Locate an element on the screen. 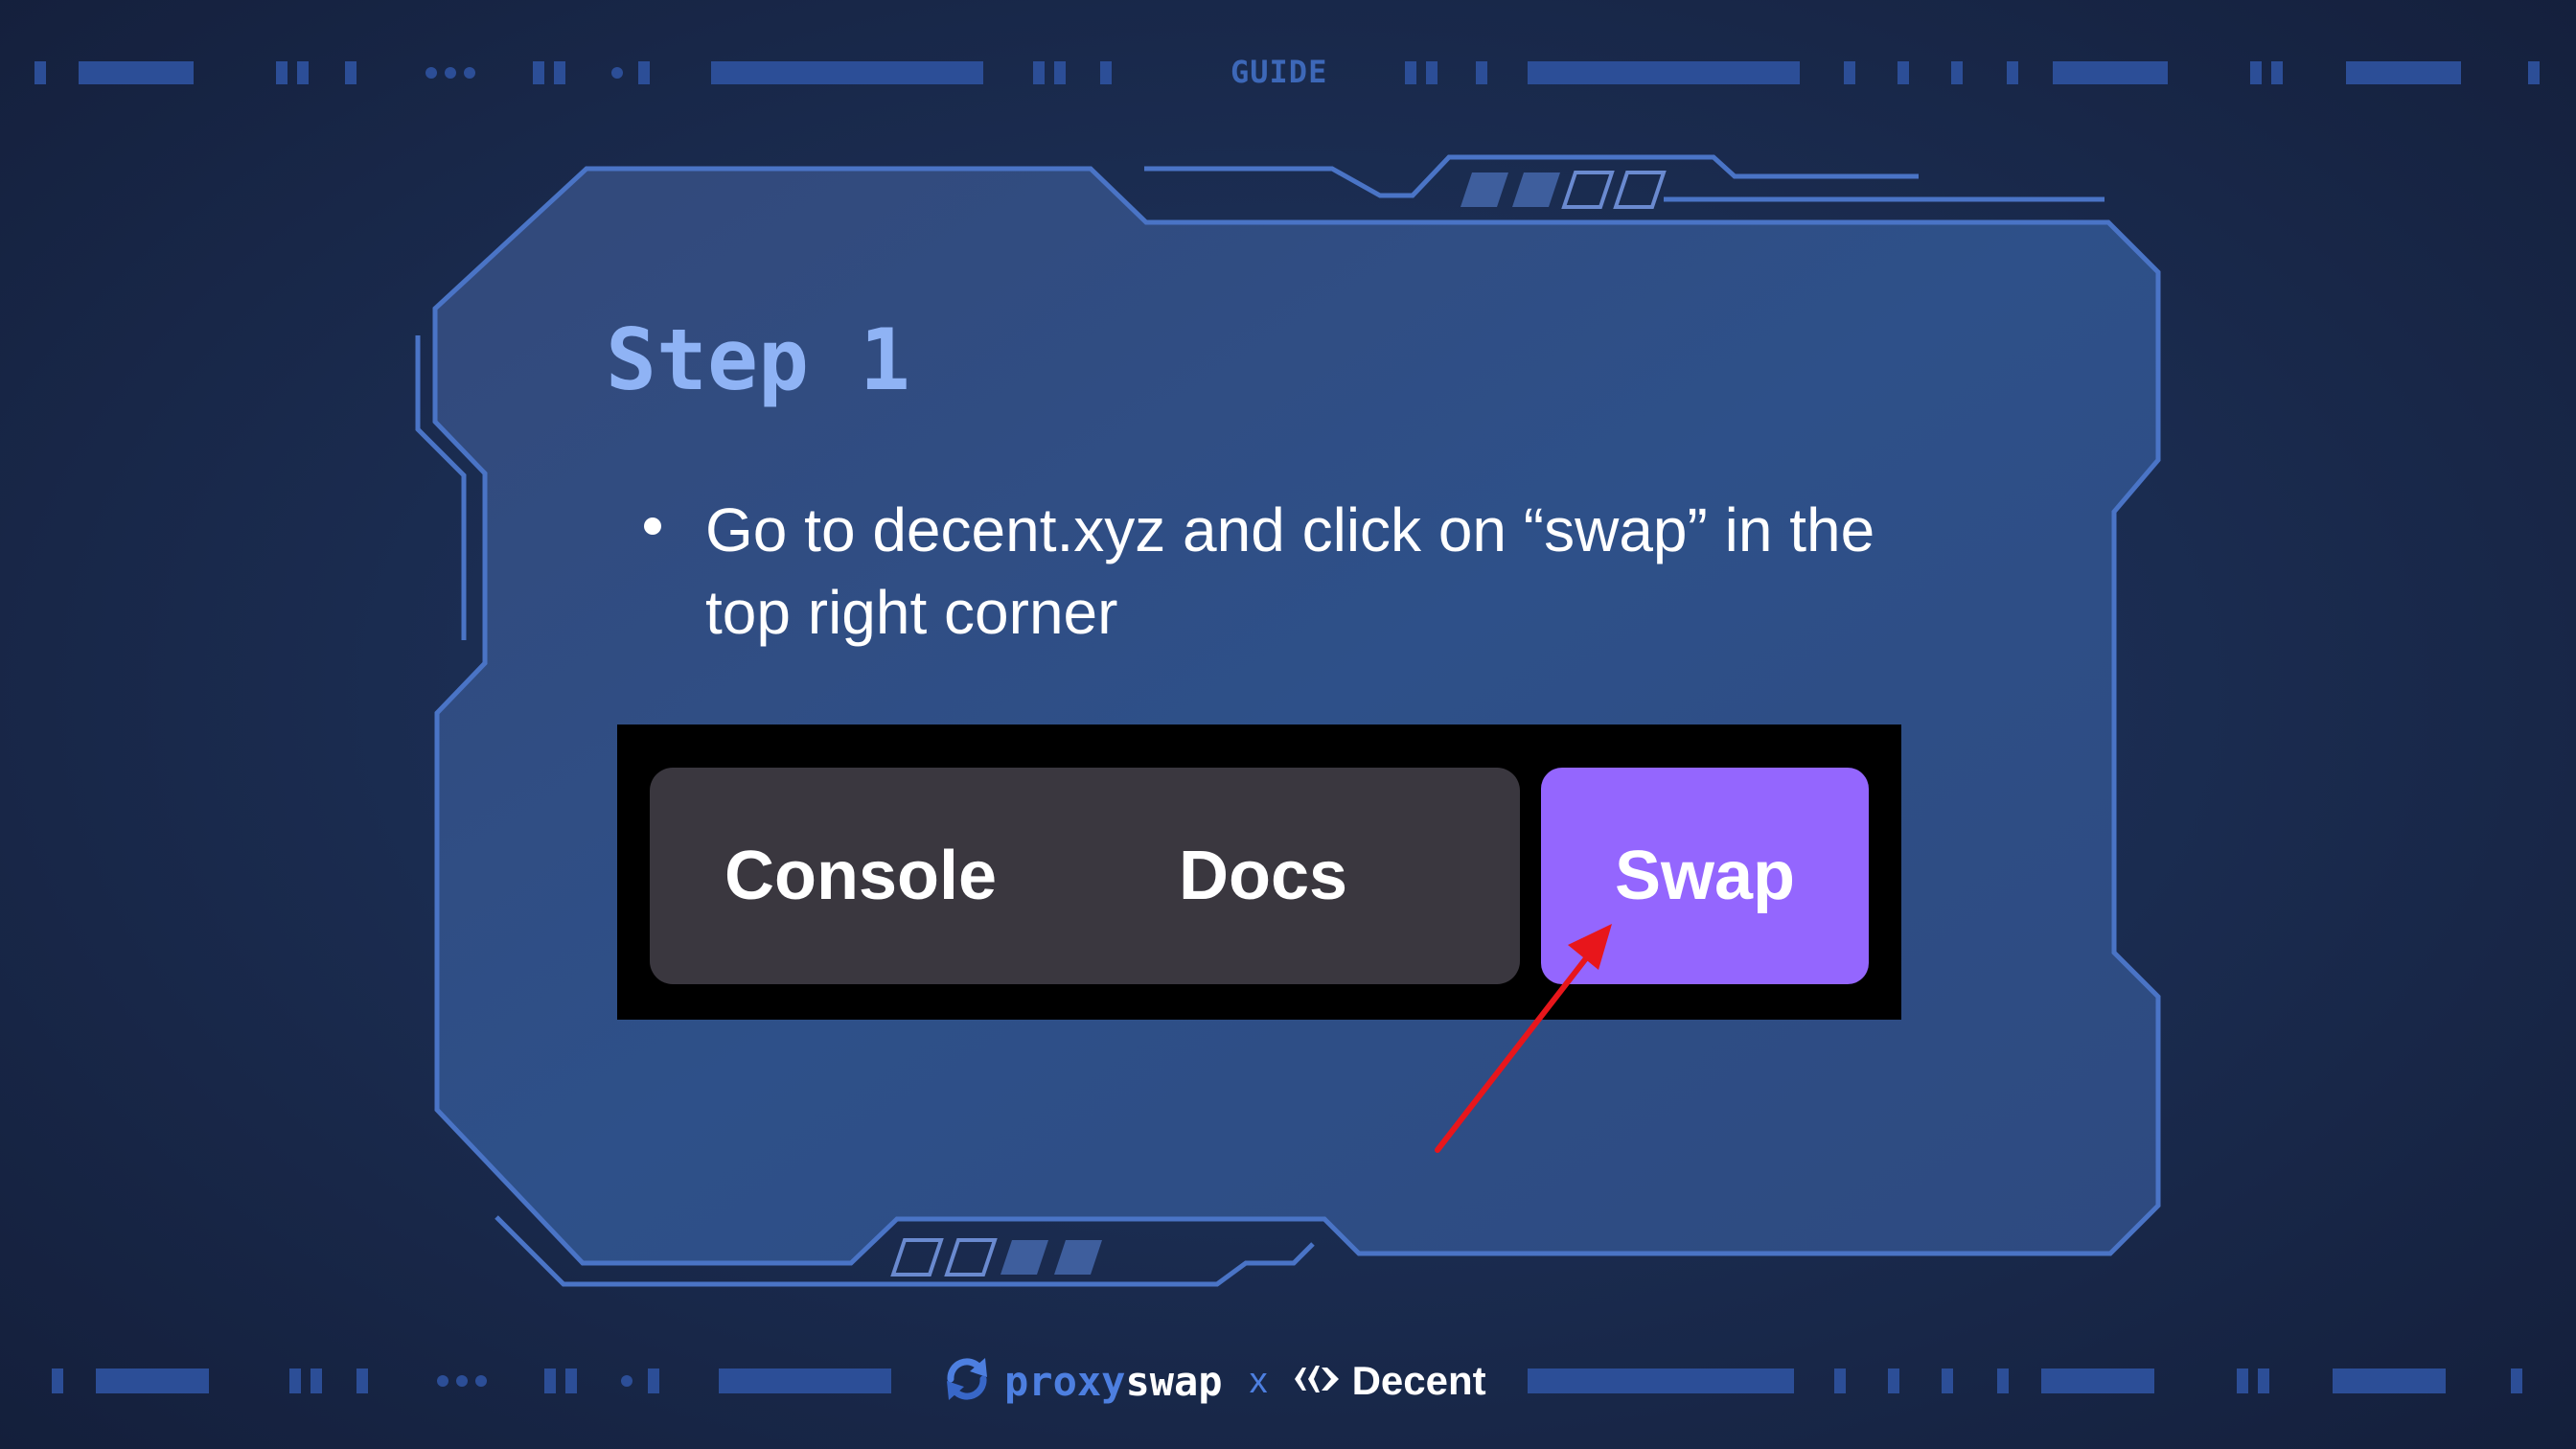  brand-separator: x is located at coordinates (1258, 1380).